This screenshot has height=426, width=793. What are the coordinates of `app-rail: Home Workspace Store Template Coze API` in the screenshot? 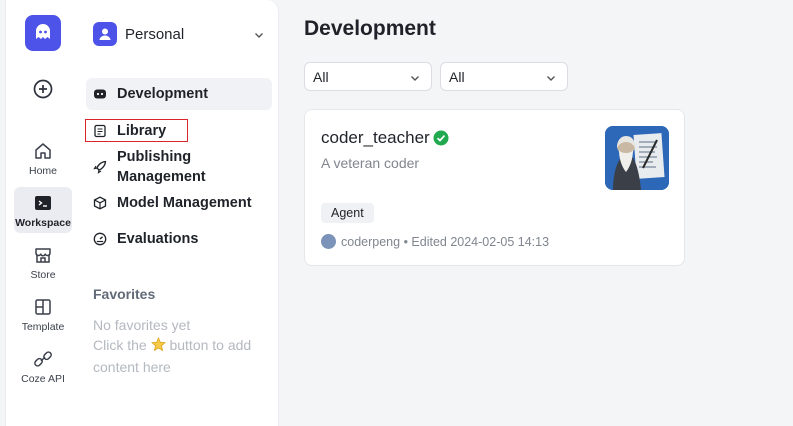 It's located at (42, 213).